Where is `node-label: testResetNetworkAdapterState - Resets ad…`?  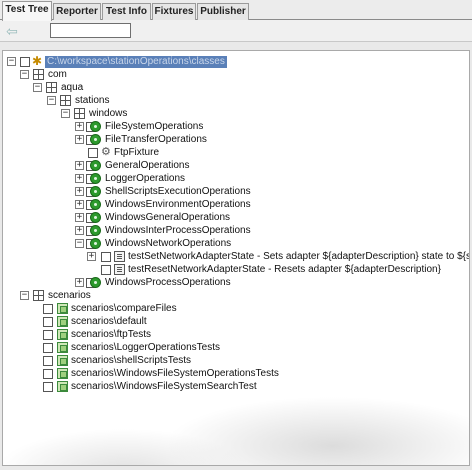
node-label: testResetNetworkAdapterState - Resets ad… is located at coordinates (284, 269).